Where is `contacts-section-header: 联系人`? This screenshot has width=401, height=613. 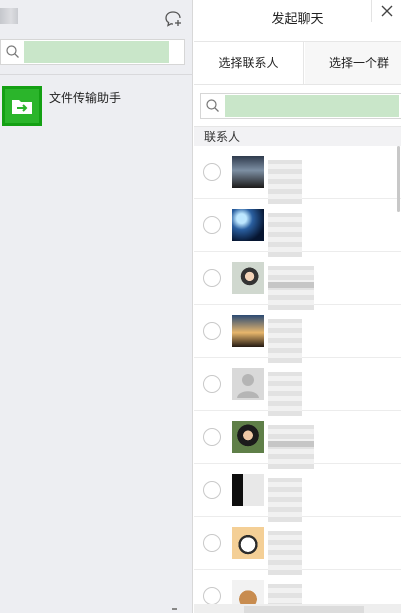 contacts-section-header: 联系人 is located at coordinates (297, 136).